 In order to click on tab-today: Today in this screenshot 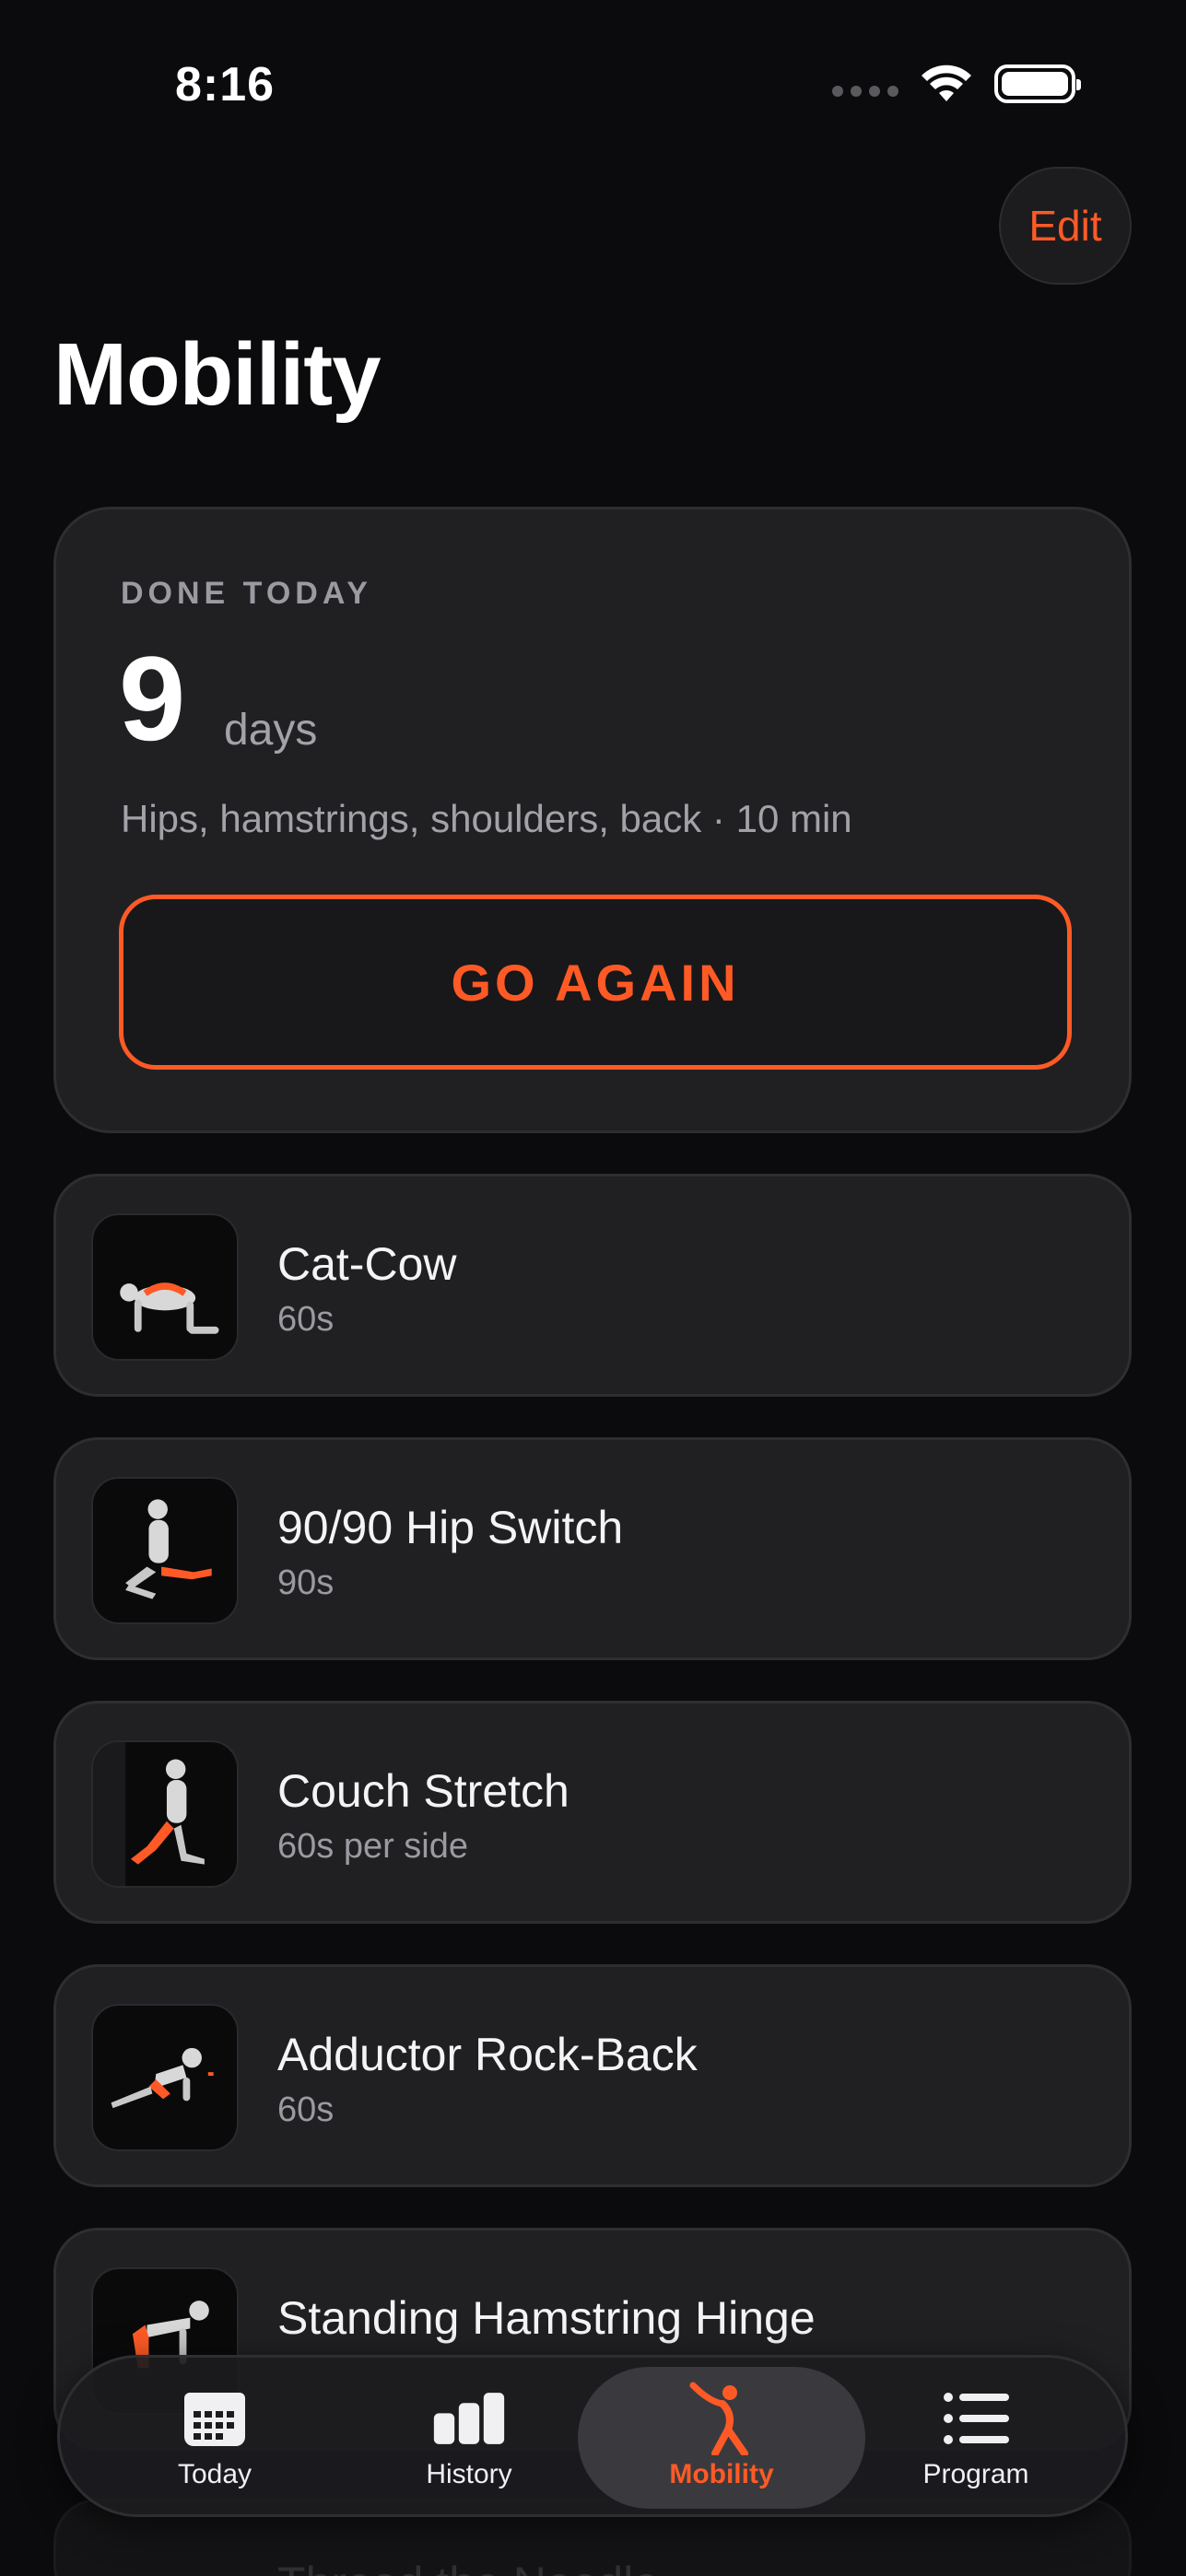, I will do `click(215, 2438)`.